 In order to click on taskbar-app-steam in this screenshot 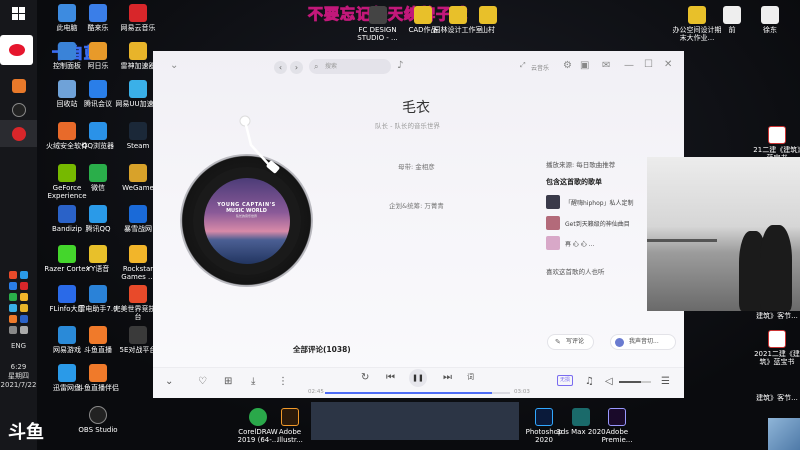, I will do `click(18, 109)`.